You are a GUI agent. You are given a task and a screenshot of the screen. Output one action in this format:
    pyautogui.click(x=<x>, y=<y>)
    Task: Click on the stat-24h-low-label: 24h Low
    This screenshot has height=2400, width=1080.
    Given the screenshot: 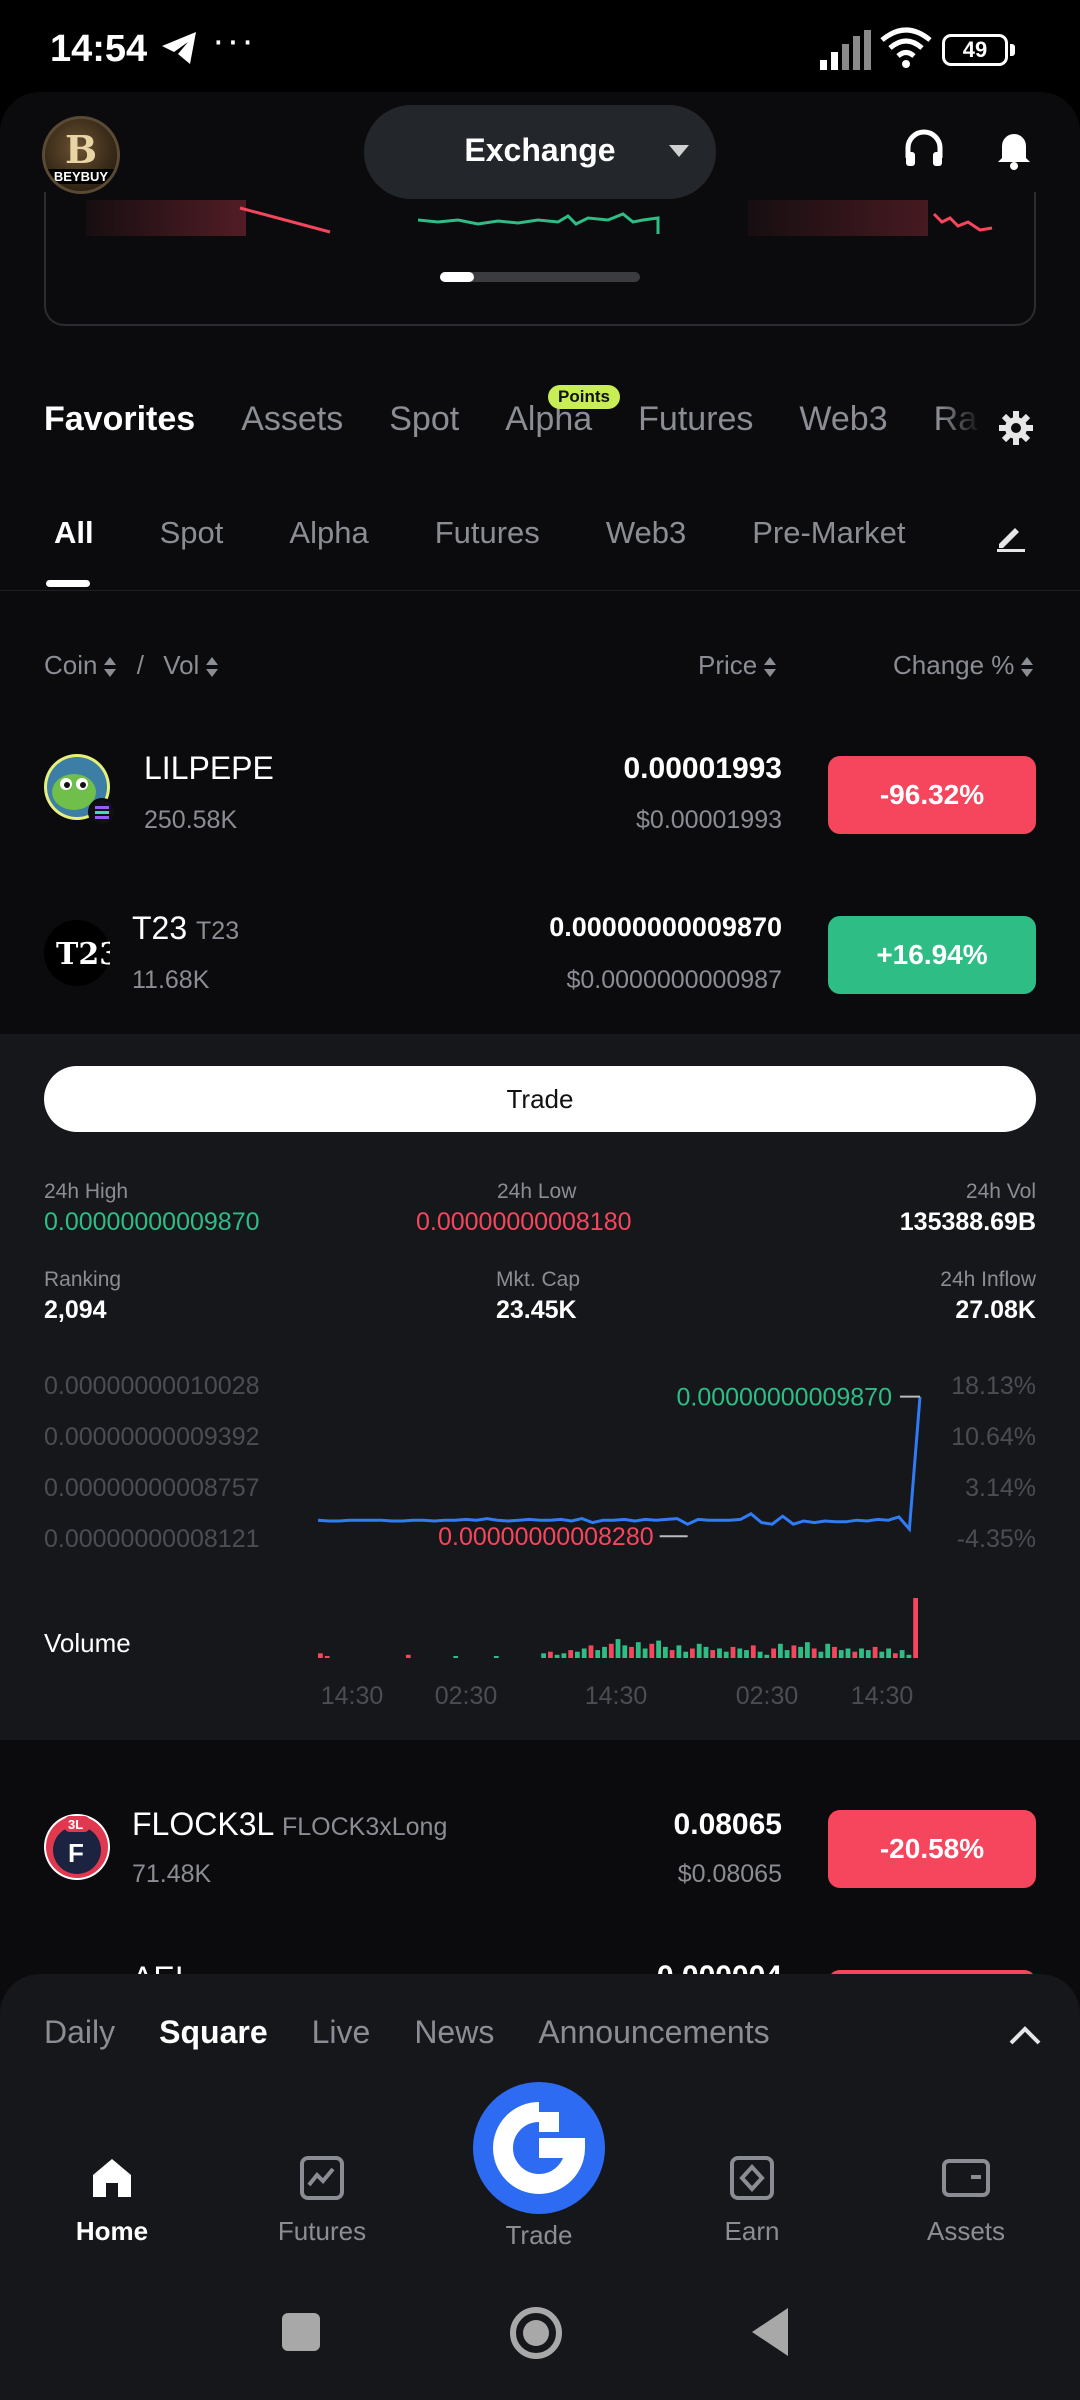 What is the action you would take?
    pyautogui.click(x=537, y=1191)
    